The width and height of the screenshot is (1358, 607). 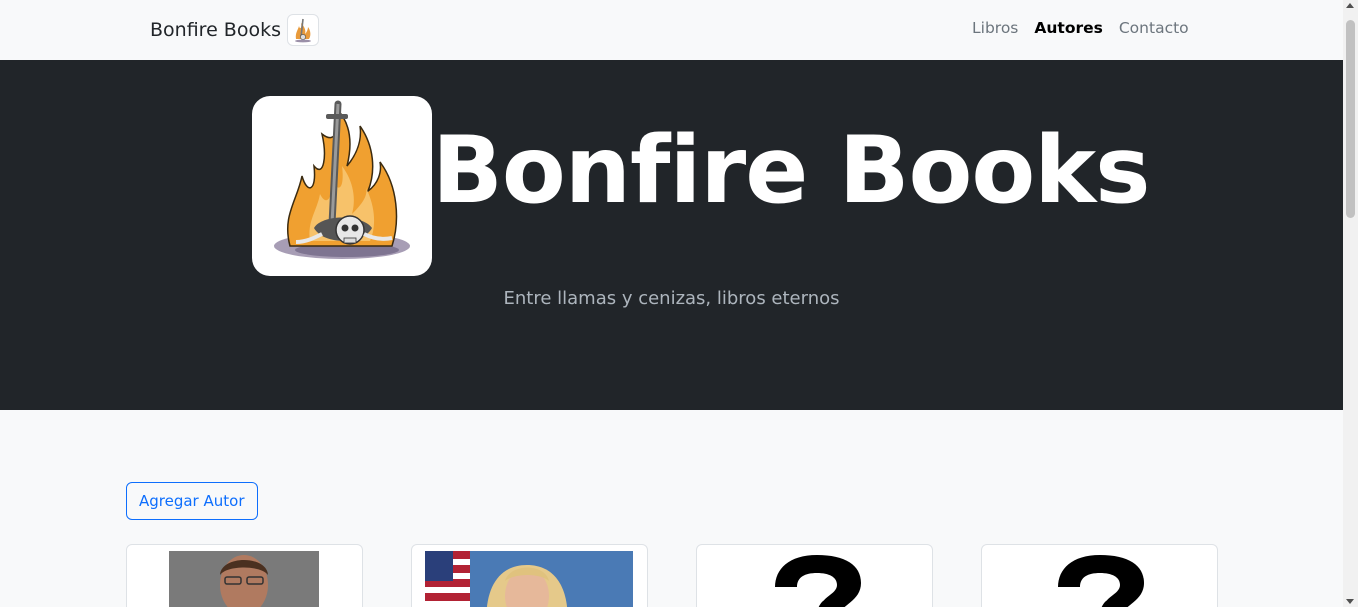 I want to click on brand-name: Bonfire Books, so click(x=215, y=30).